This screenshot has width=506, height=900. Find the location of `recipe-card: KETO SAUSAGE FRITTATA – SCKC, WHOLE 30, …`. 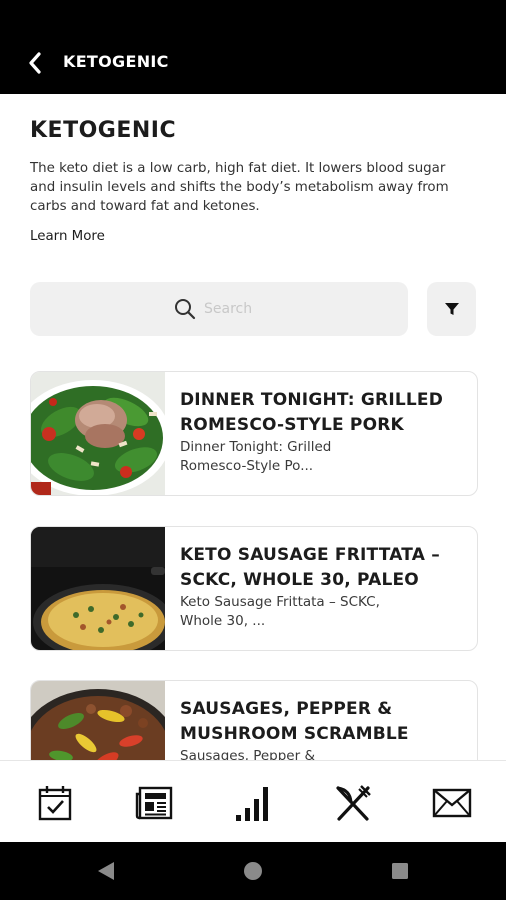

recipe-card: KETO SAUSAGE FRITTATA – SCKC, WHOLE 30, … is located at coordinates (254, 588).